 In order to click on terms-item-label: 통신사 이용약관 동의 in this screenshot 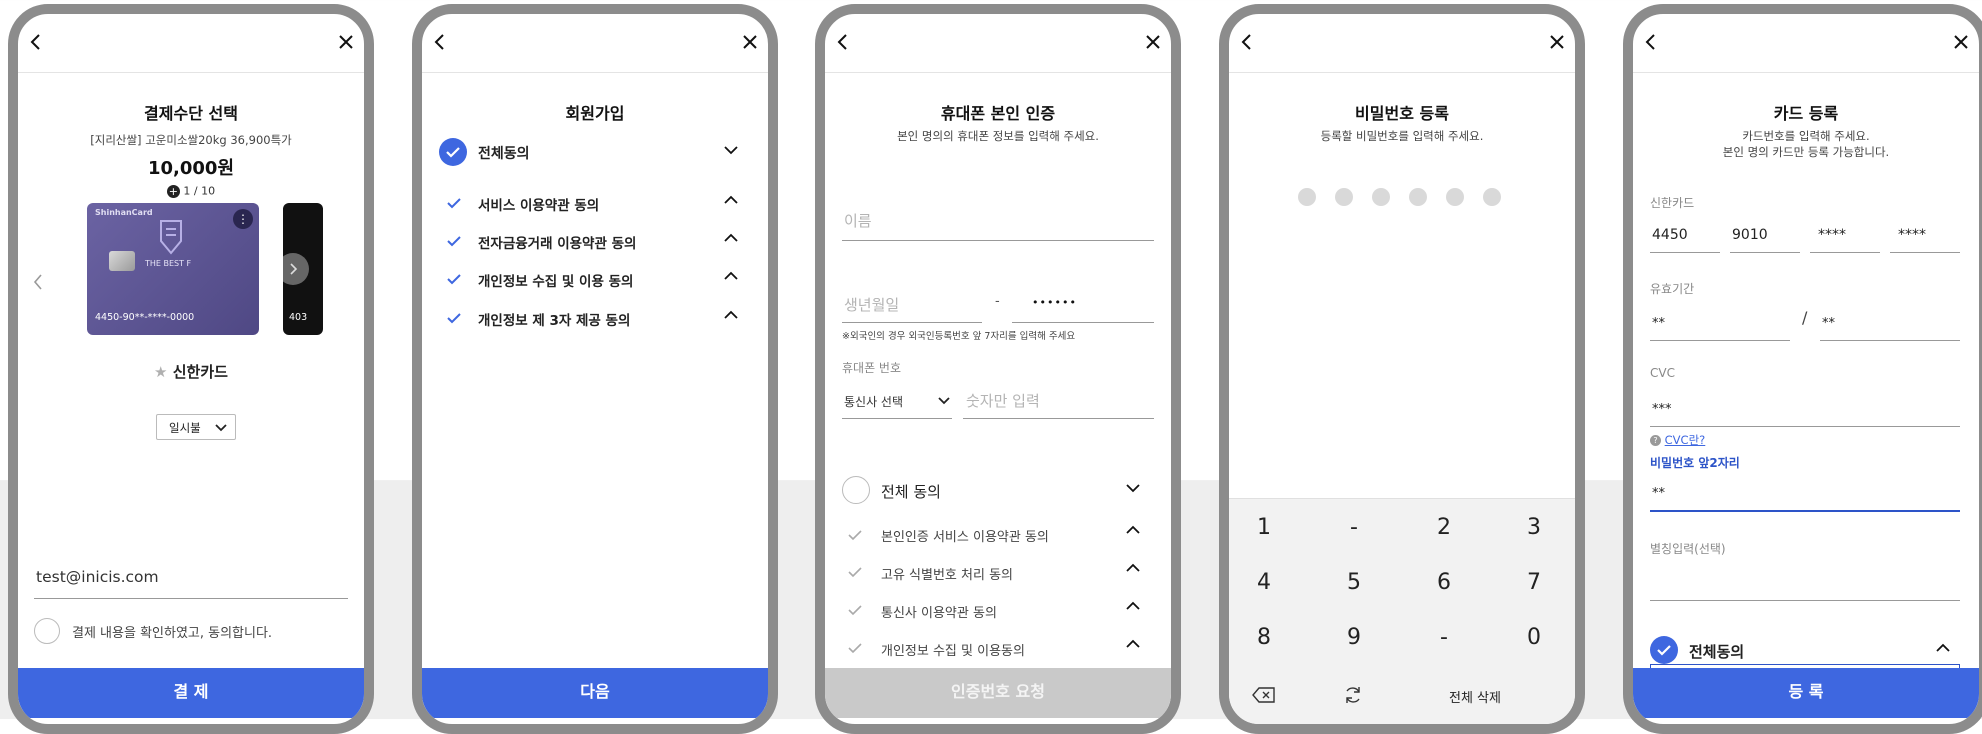, I will do `click(939, 613)`.